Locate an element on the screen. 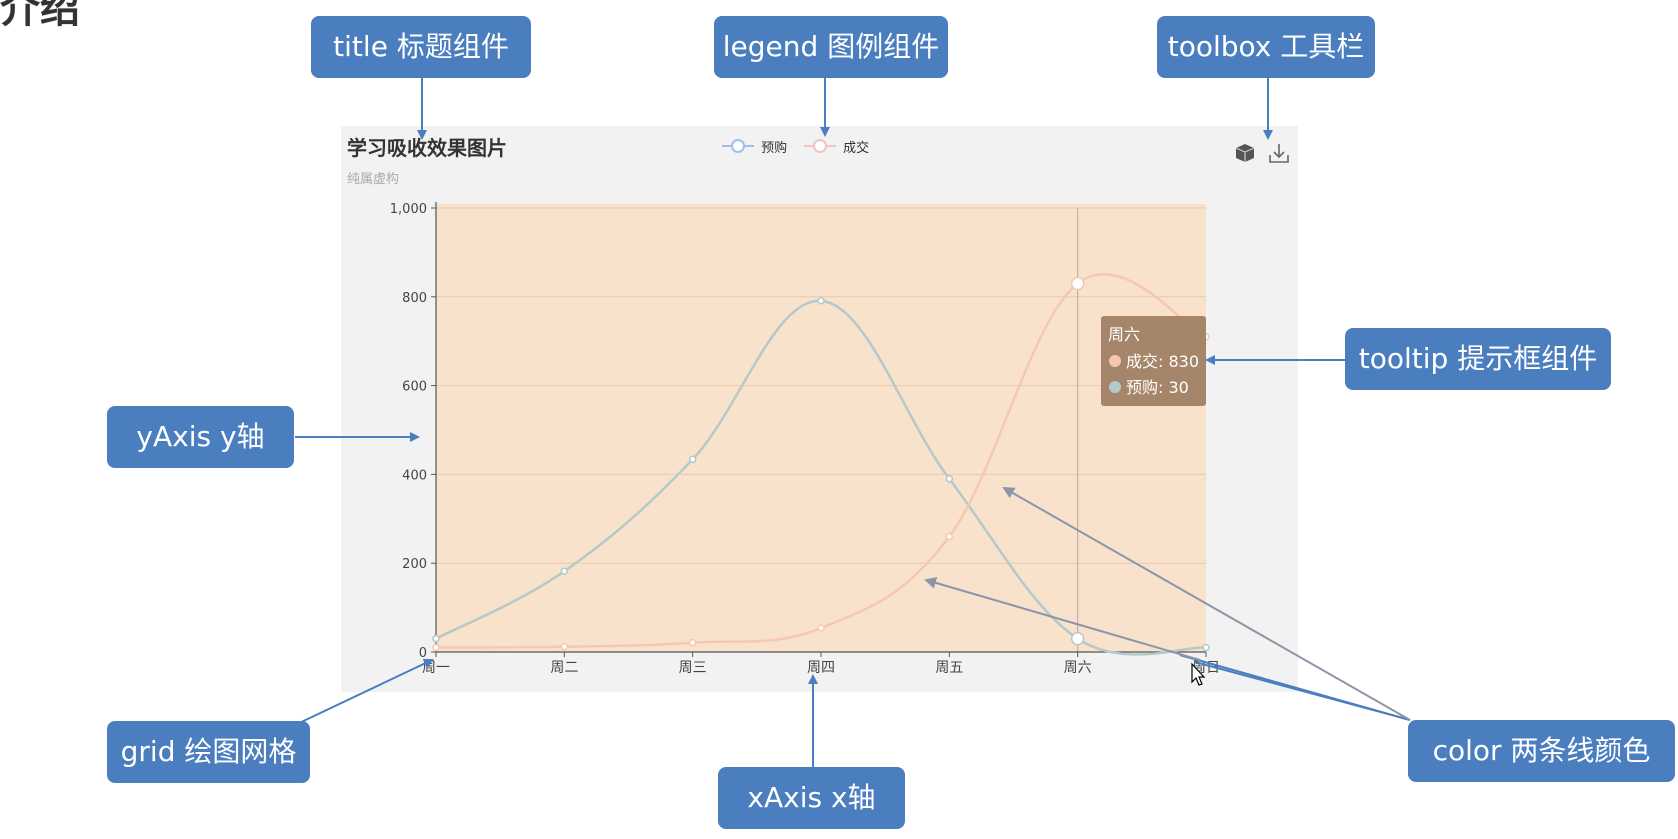 Image resolution: width=1678 pixels, height=839 pixels. y-tick-label: 0 is located at coordinates (423, 653).